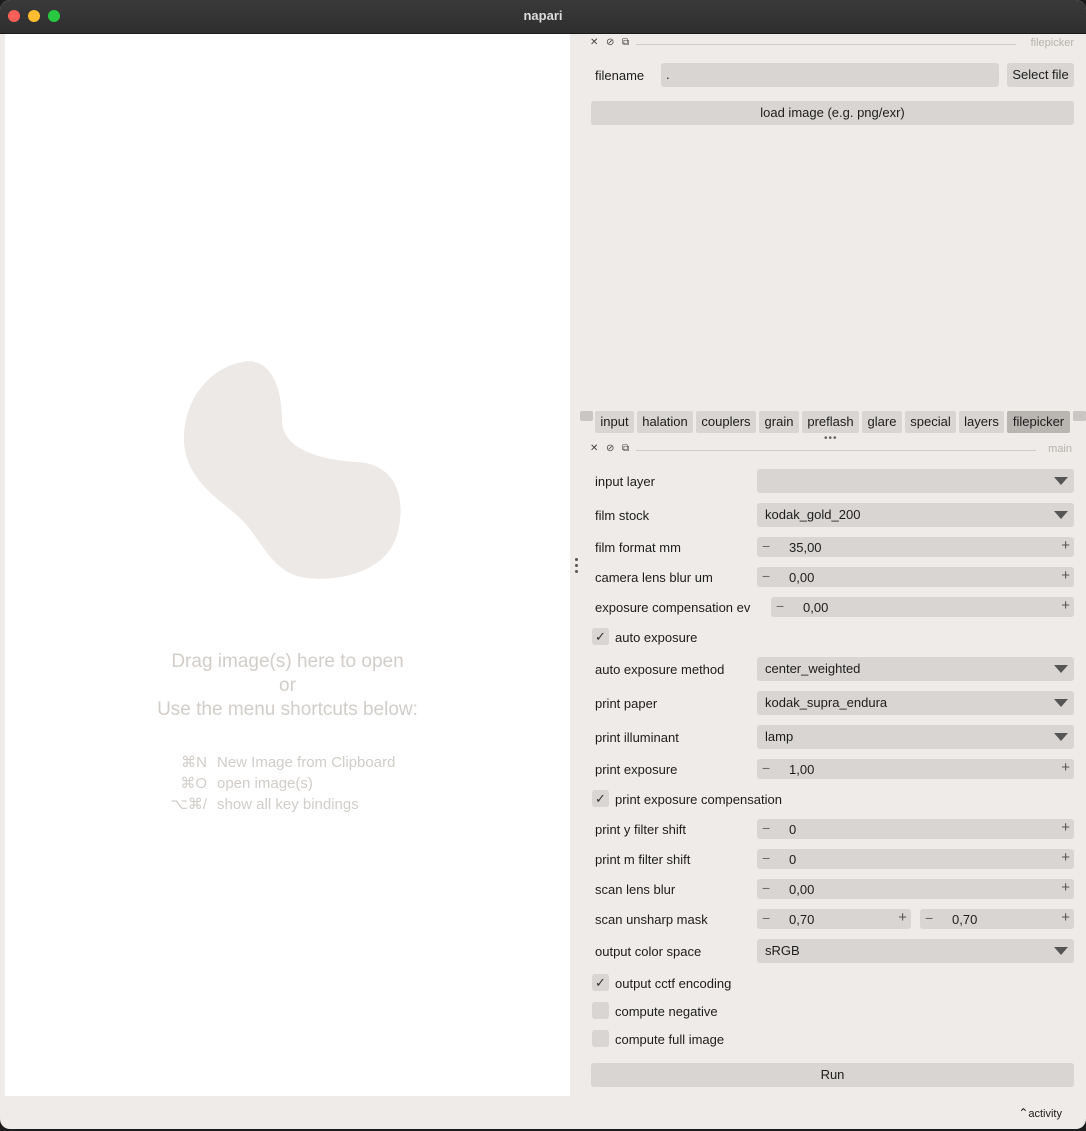 Image resolution: width=1086 pixels, height=1131 pixels. What do you see at coordinates (576, 567) in the screenshot?
I see `splitter-handle` at bounding box center [576, 567].